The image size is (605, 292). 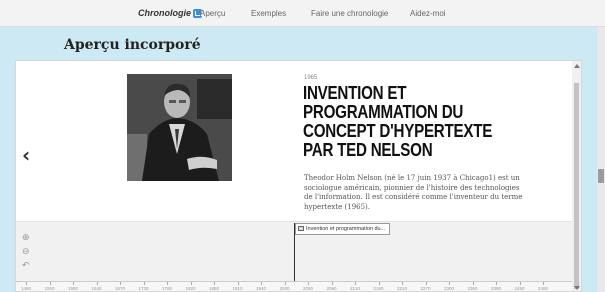 I want to click on timeline-tick-label: 2210, so click(x=402, y=288).